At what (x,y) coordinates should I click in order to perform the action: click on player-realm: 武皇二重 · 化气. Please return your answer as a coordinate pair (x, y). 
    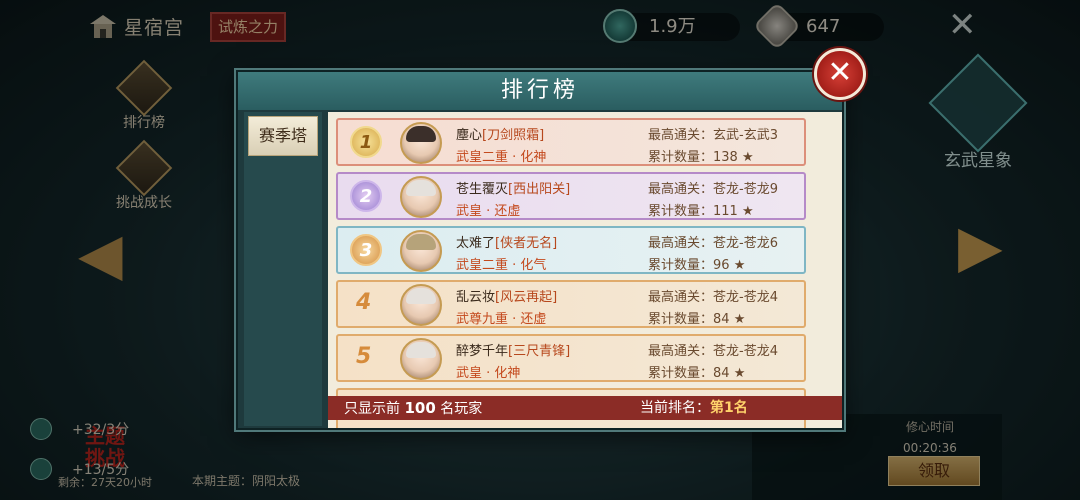
    Looking at the image, I should click on (501, 265).